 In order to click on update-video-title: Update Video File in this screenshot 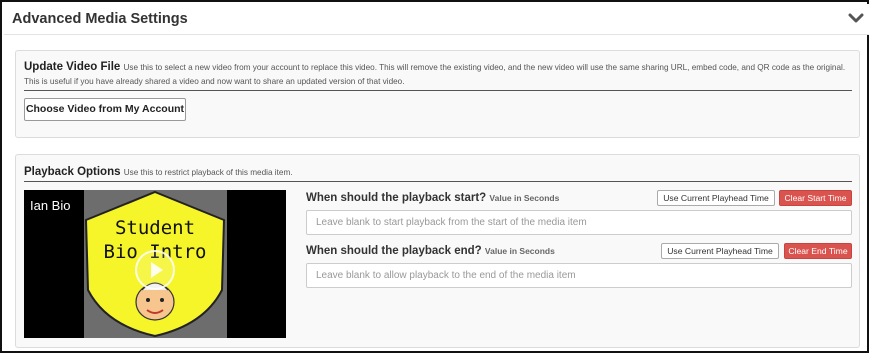, I will do `click(72, 67)`.